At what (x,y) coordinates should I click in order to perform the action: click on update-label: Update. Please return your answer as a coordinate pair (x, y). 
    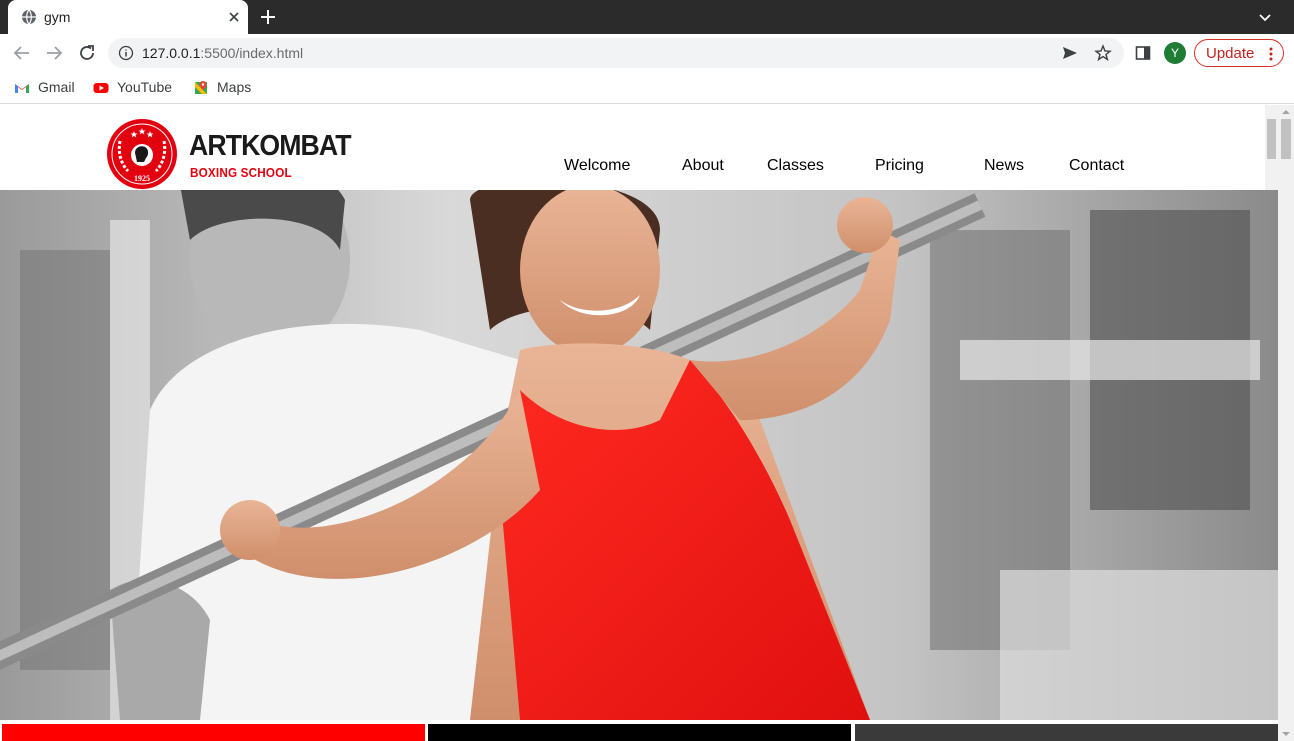
    Looking at the image, I should click on (1230, 53).